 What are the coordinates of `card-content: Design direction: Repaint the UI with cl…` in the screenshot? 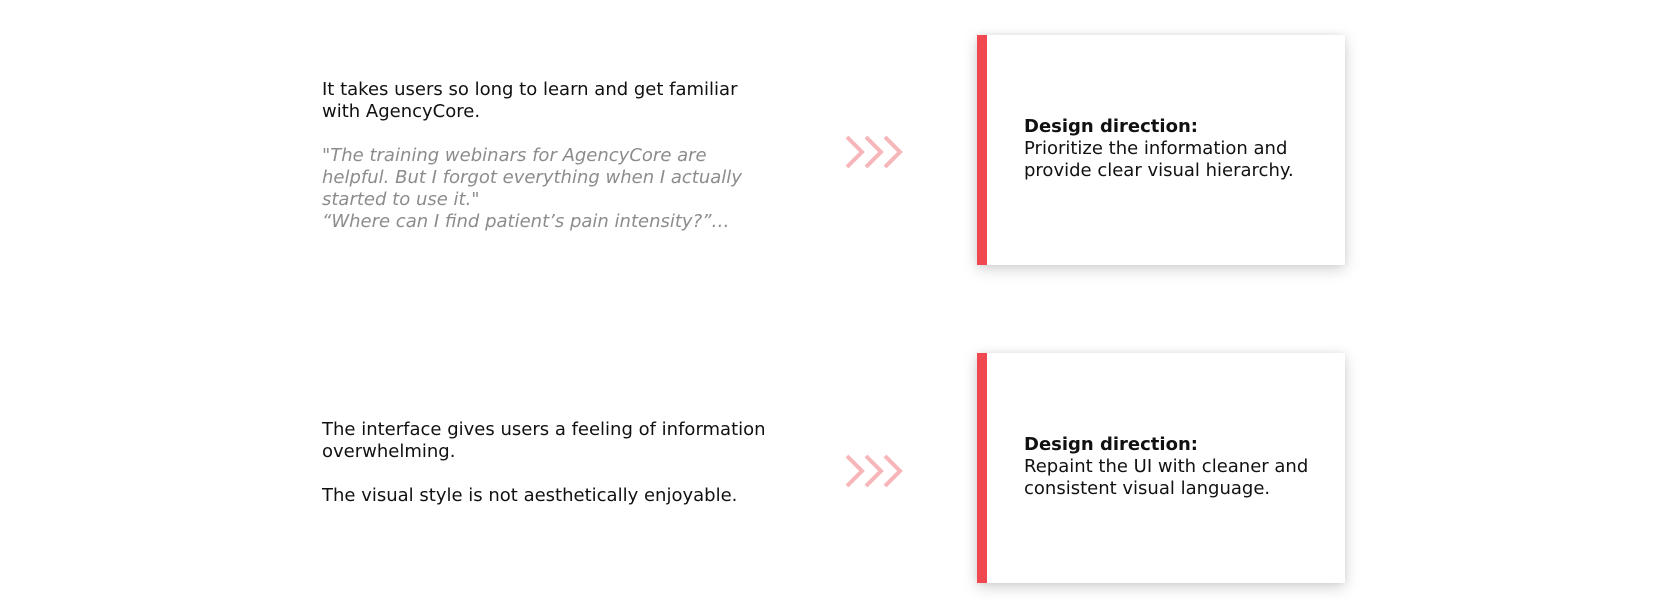 It's located at (1174, 467).